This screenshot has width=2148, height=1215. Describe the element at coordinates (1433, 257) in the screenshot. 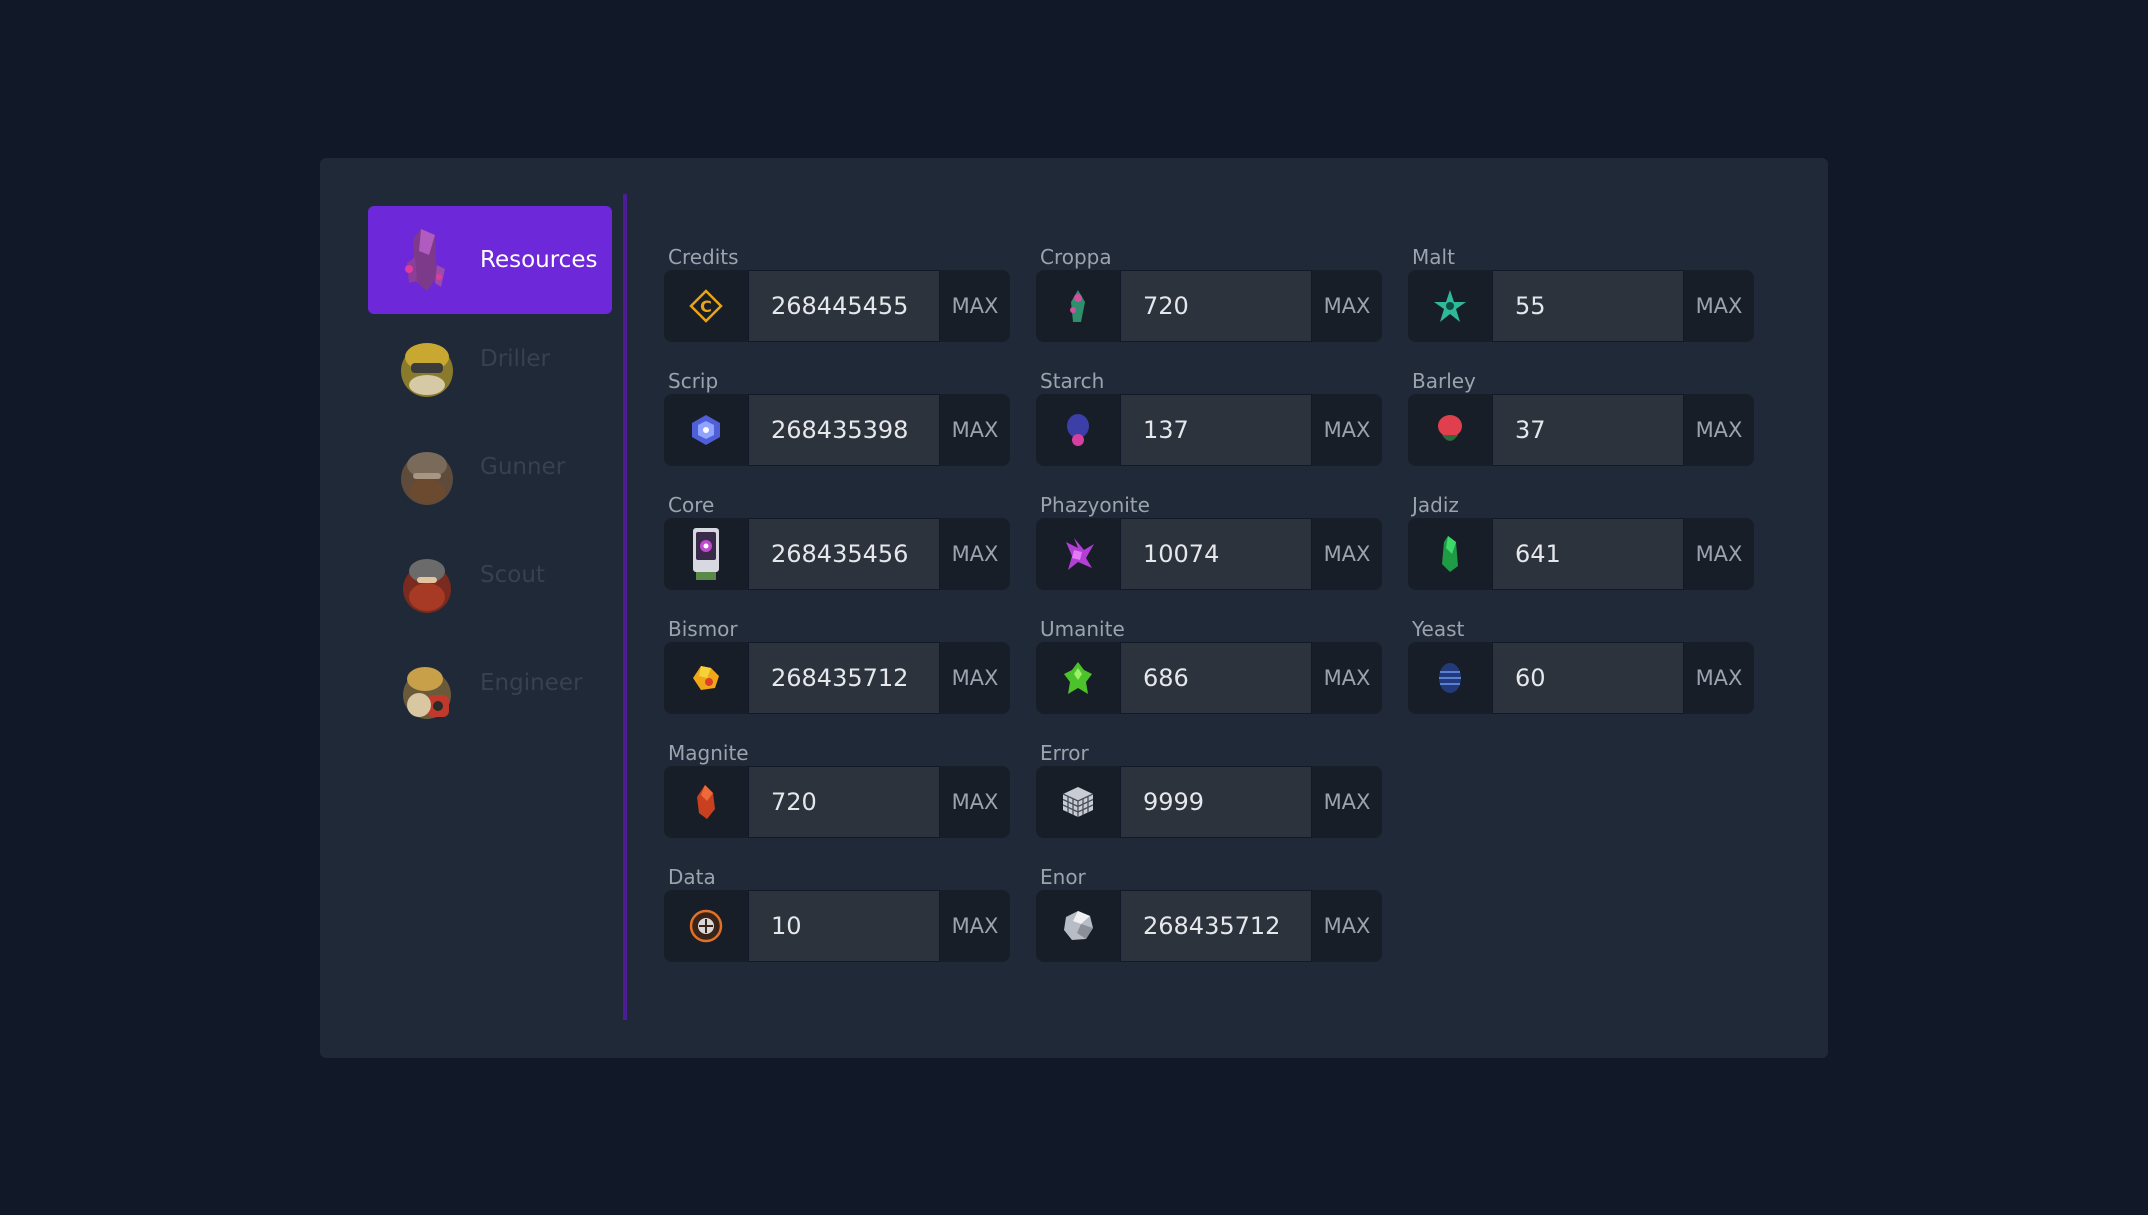

I see `field-label: Malt` at that location.